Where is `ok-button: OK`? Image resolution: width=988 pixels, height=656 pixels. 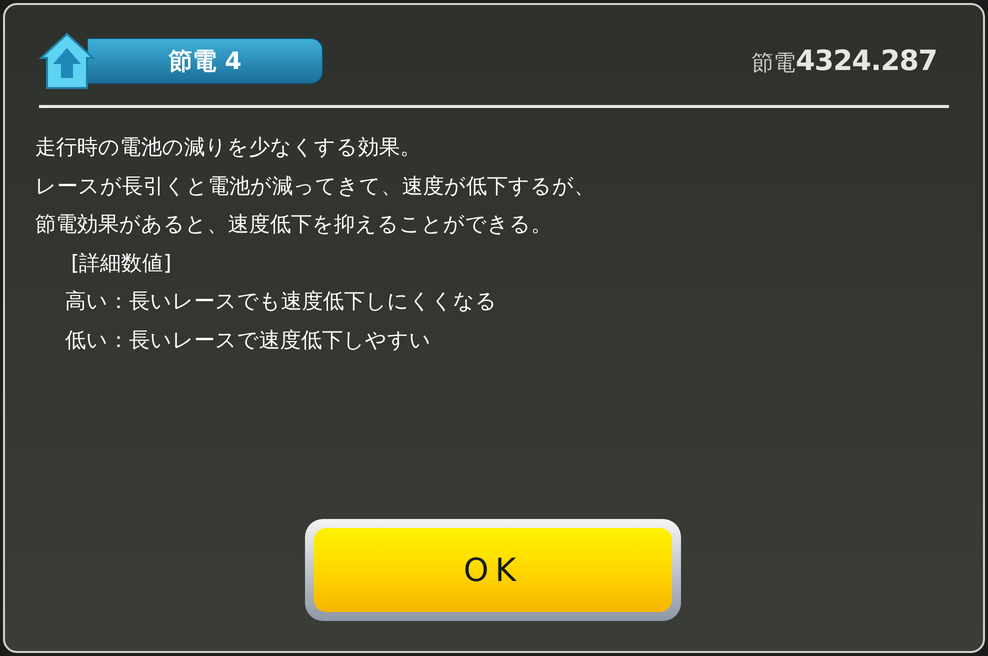 ok-button: OK is located at coordinates (493, 570).